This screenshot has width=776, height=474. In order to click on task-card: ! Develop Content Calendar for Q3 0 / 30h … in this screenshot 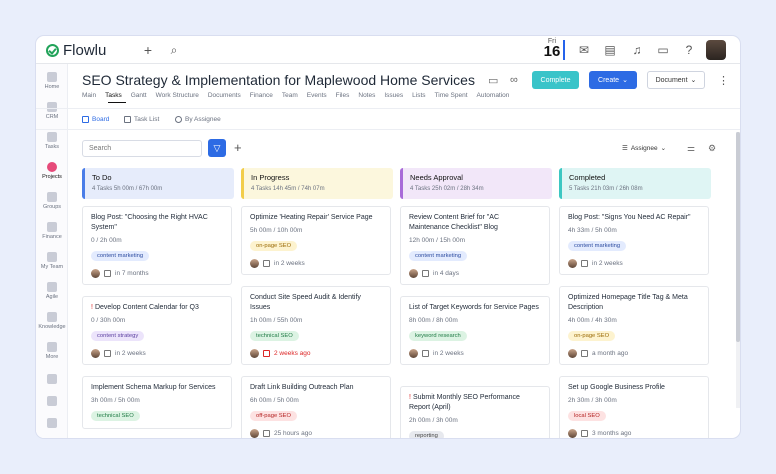, I will do `click(157, 330)`.